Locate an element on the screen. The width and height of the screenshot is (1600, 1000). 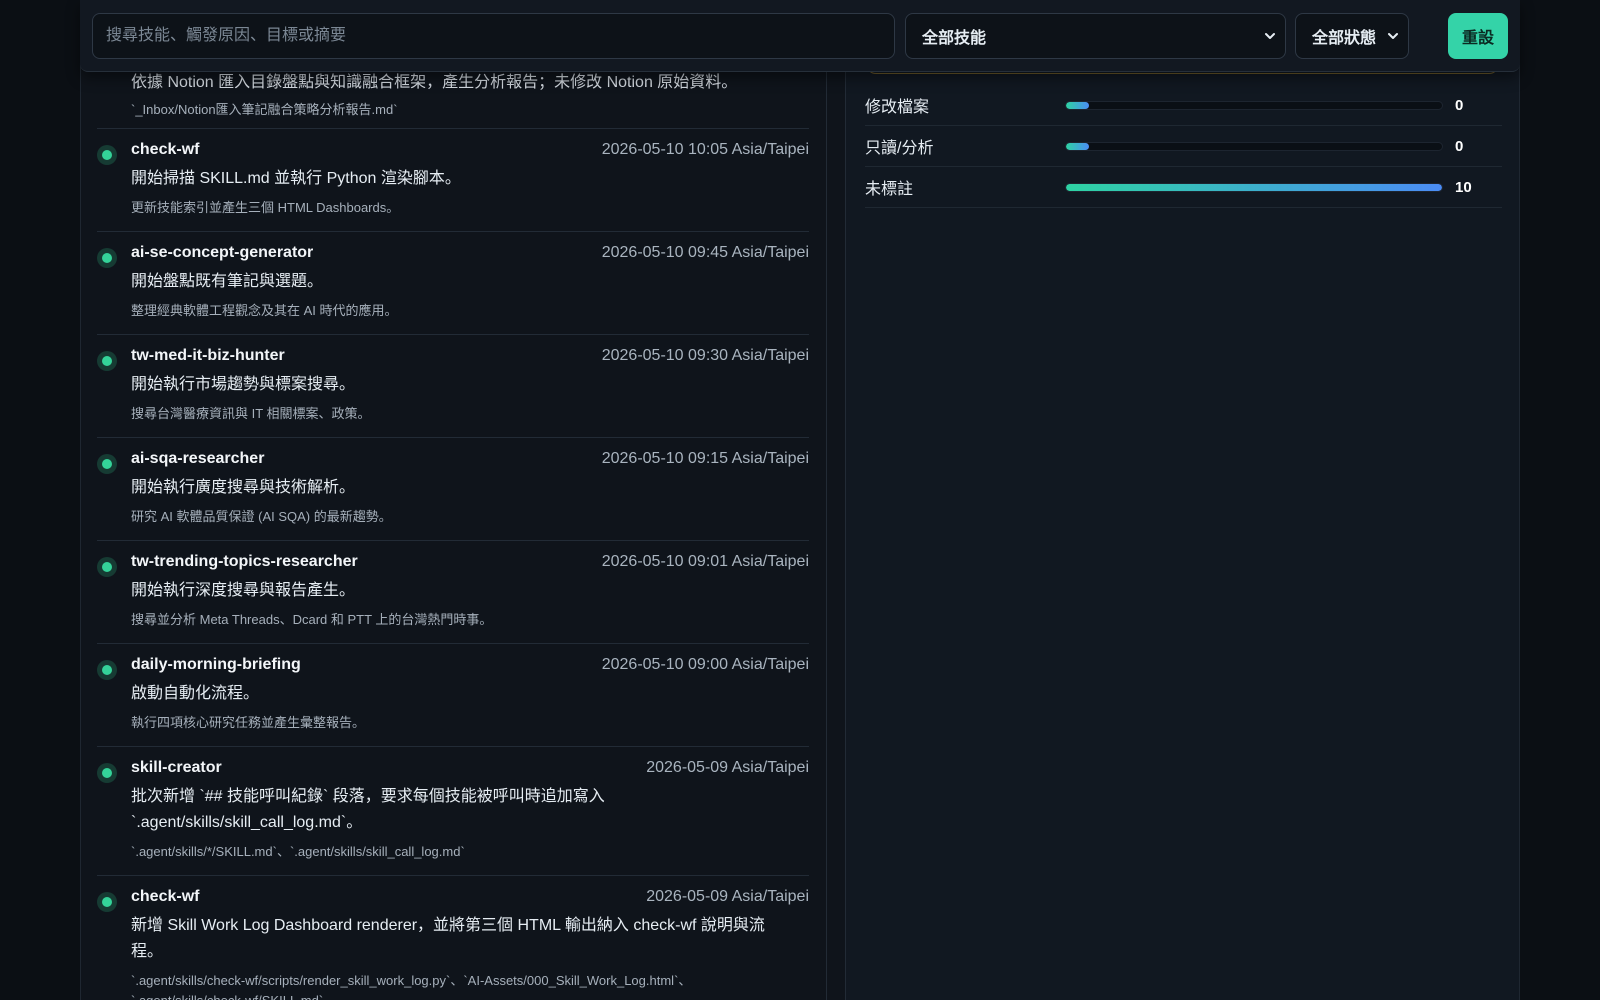
stat-row-unlabeled: 未標註 10 is located at coordinates (1183, 187).